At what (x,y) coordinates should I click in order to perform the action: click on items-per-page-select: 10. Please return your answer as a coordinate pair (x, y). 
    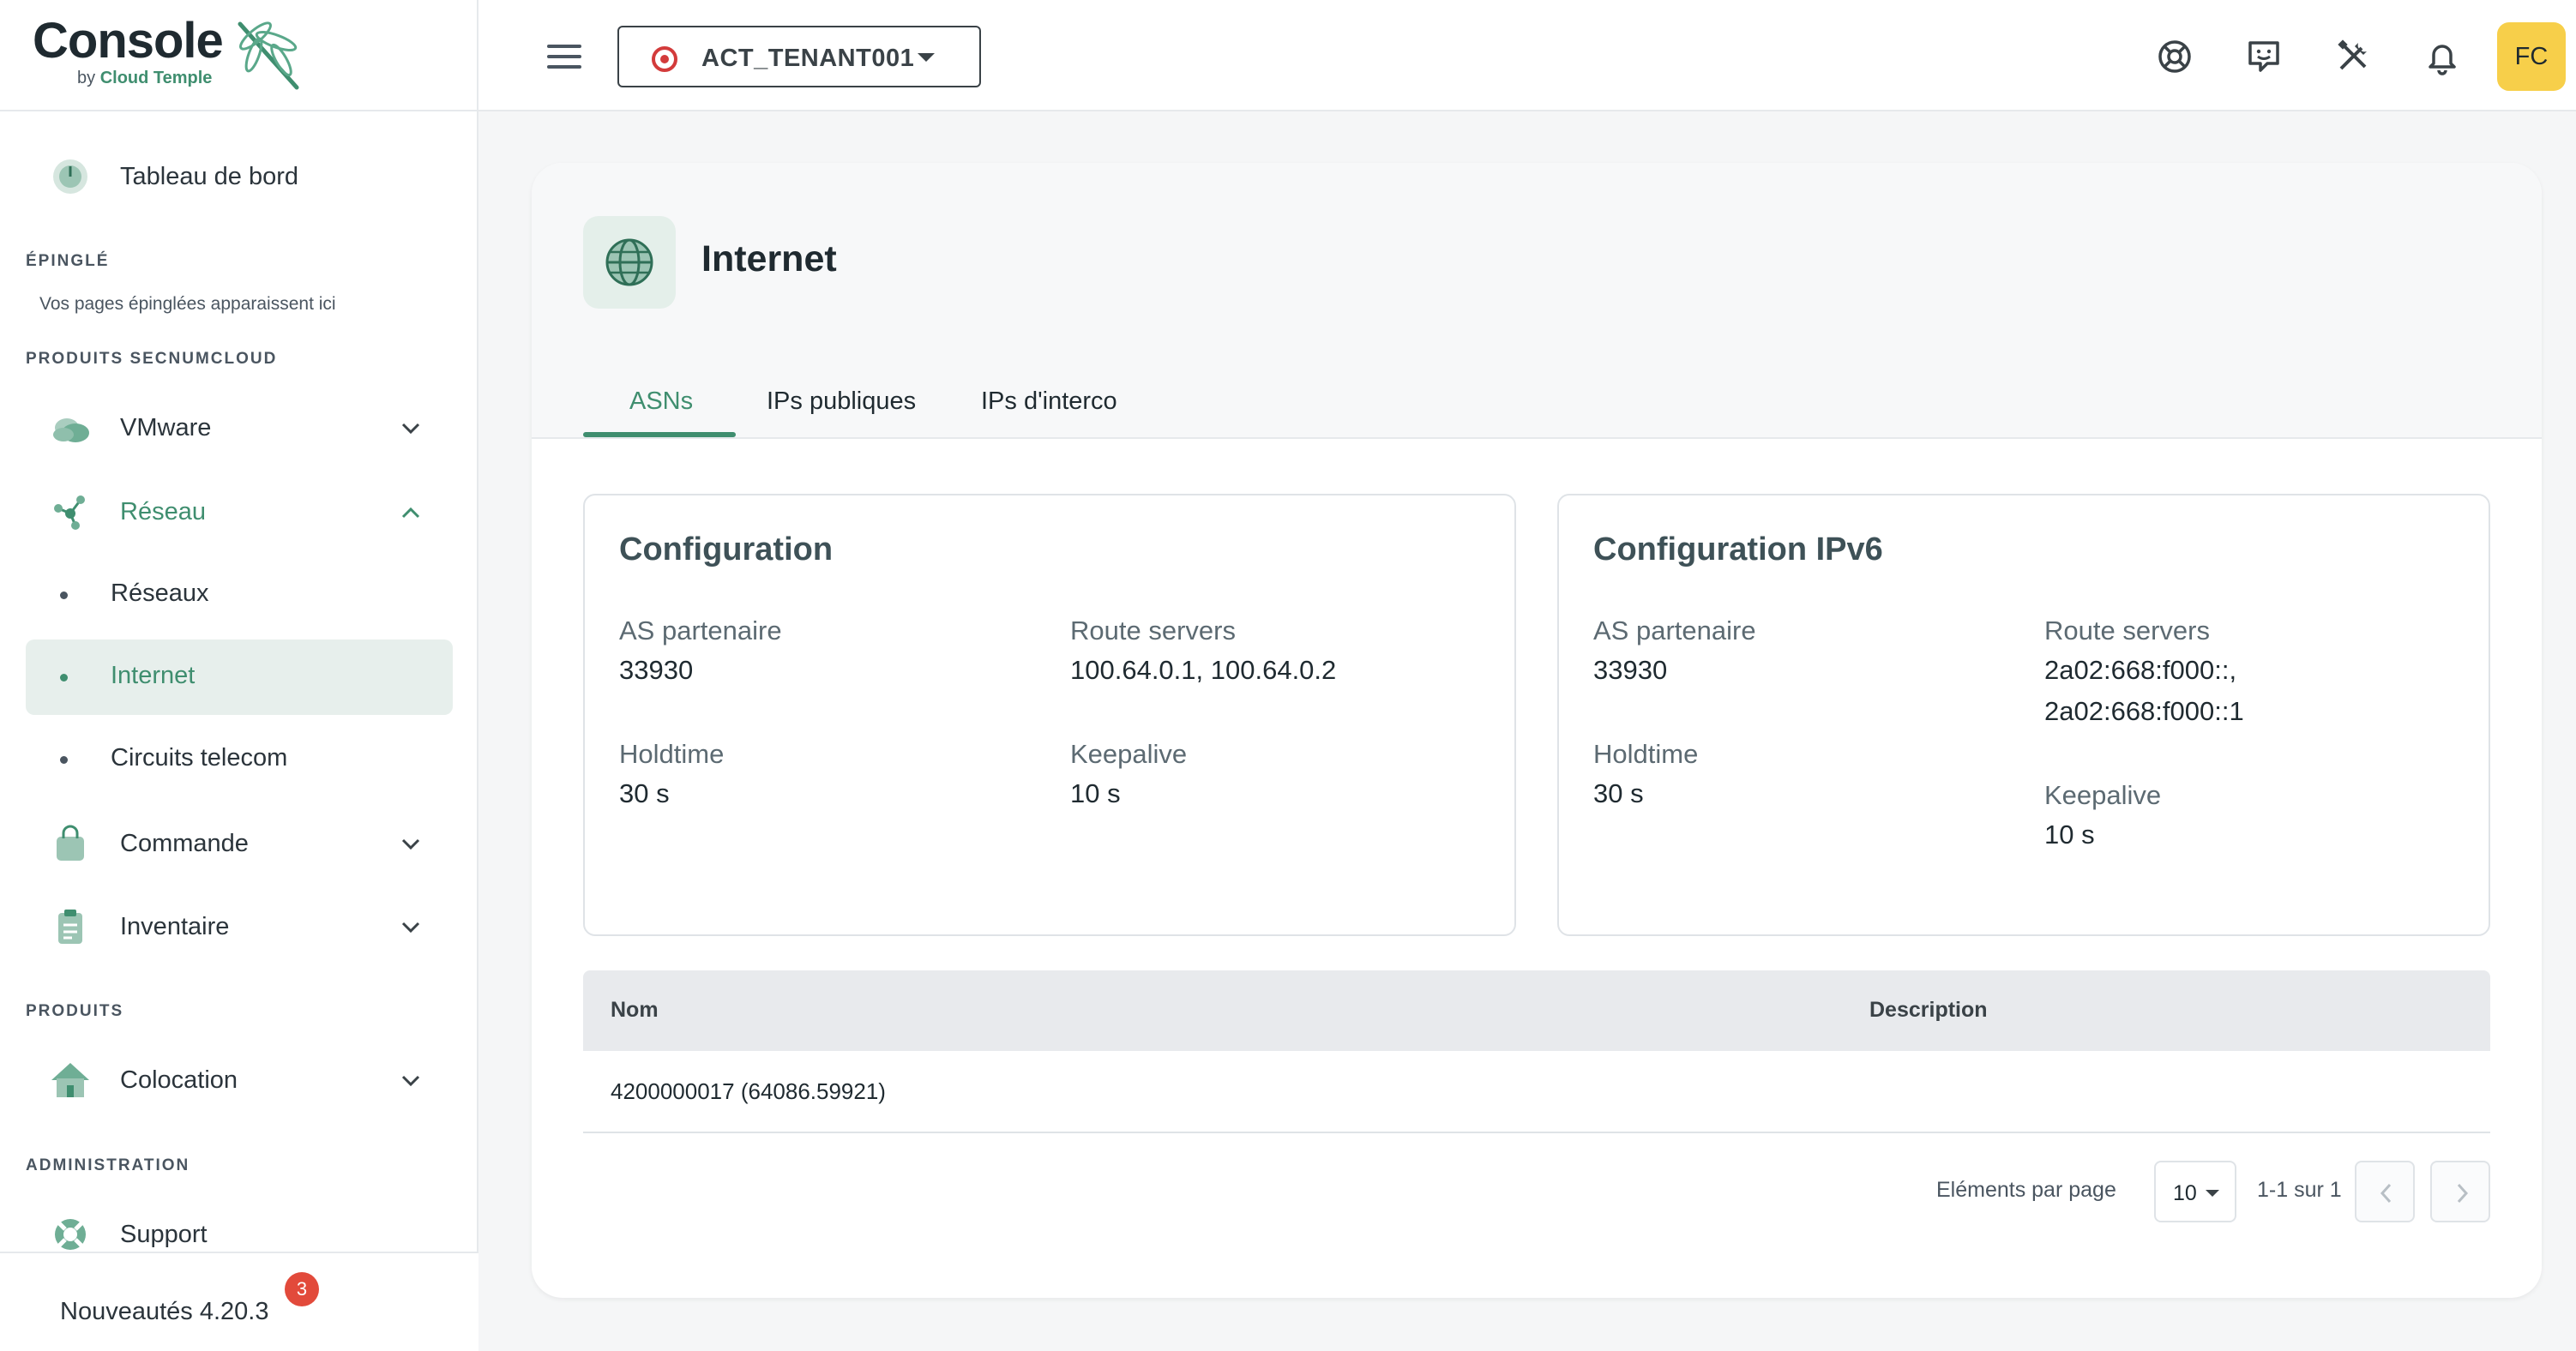
    Looking at the image, I should click on (2195, 1191).